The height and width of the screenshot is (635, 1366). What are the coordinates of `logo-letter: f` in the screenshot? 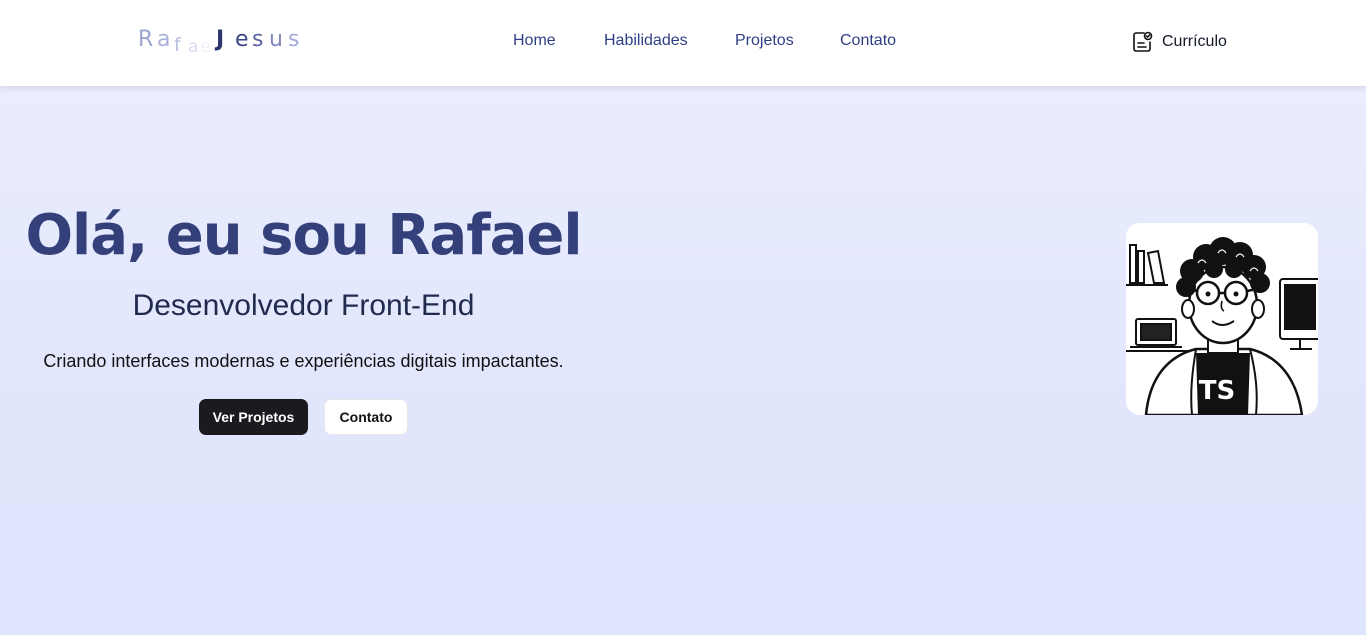 It's located at (177, 45).